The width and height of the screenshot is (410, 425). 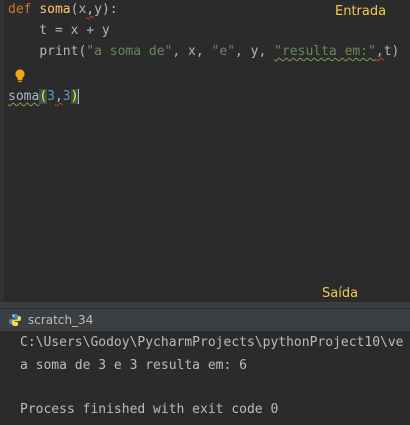 What do you see at coordinates (205, 320) in the screenshot?
I see `run-tool-window-header: scratch_34` at bounding box center [205, 320].